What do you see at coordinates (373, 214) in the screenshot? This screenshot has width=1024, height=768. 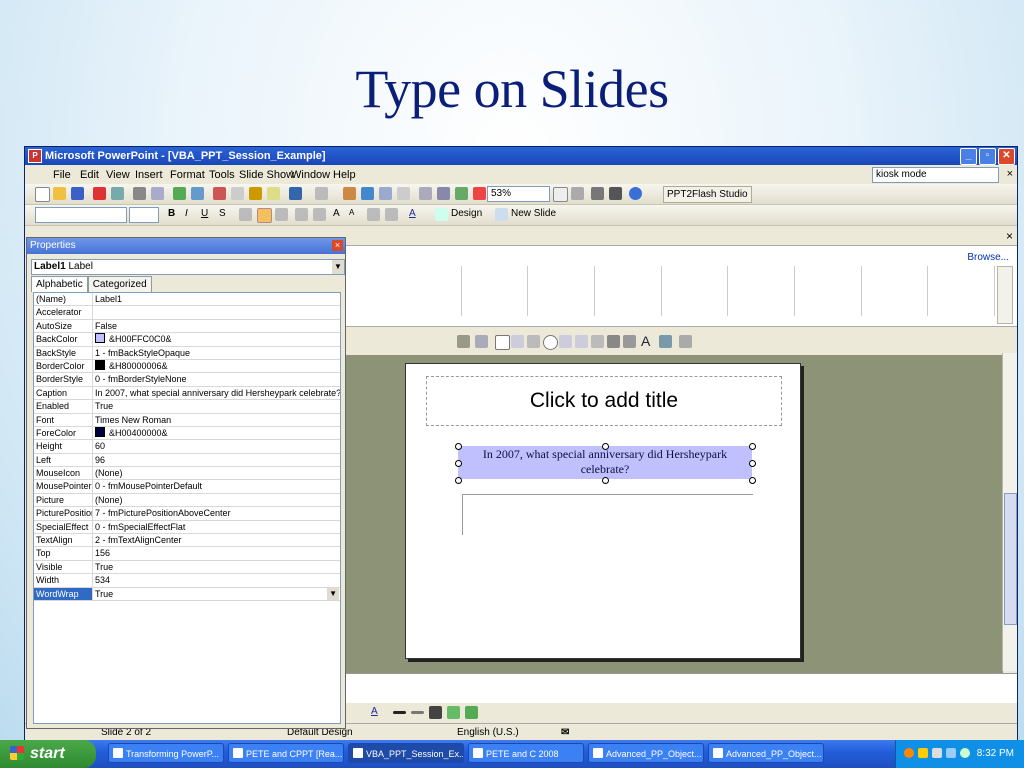 I see `decrease-indent-icon` at bounding box center [373, 214].